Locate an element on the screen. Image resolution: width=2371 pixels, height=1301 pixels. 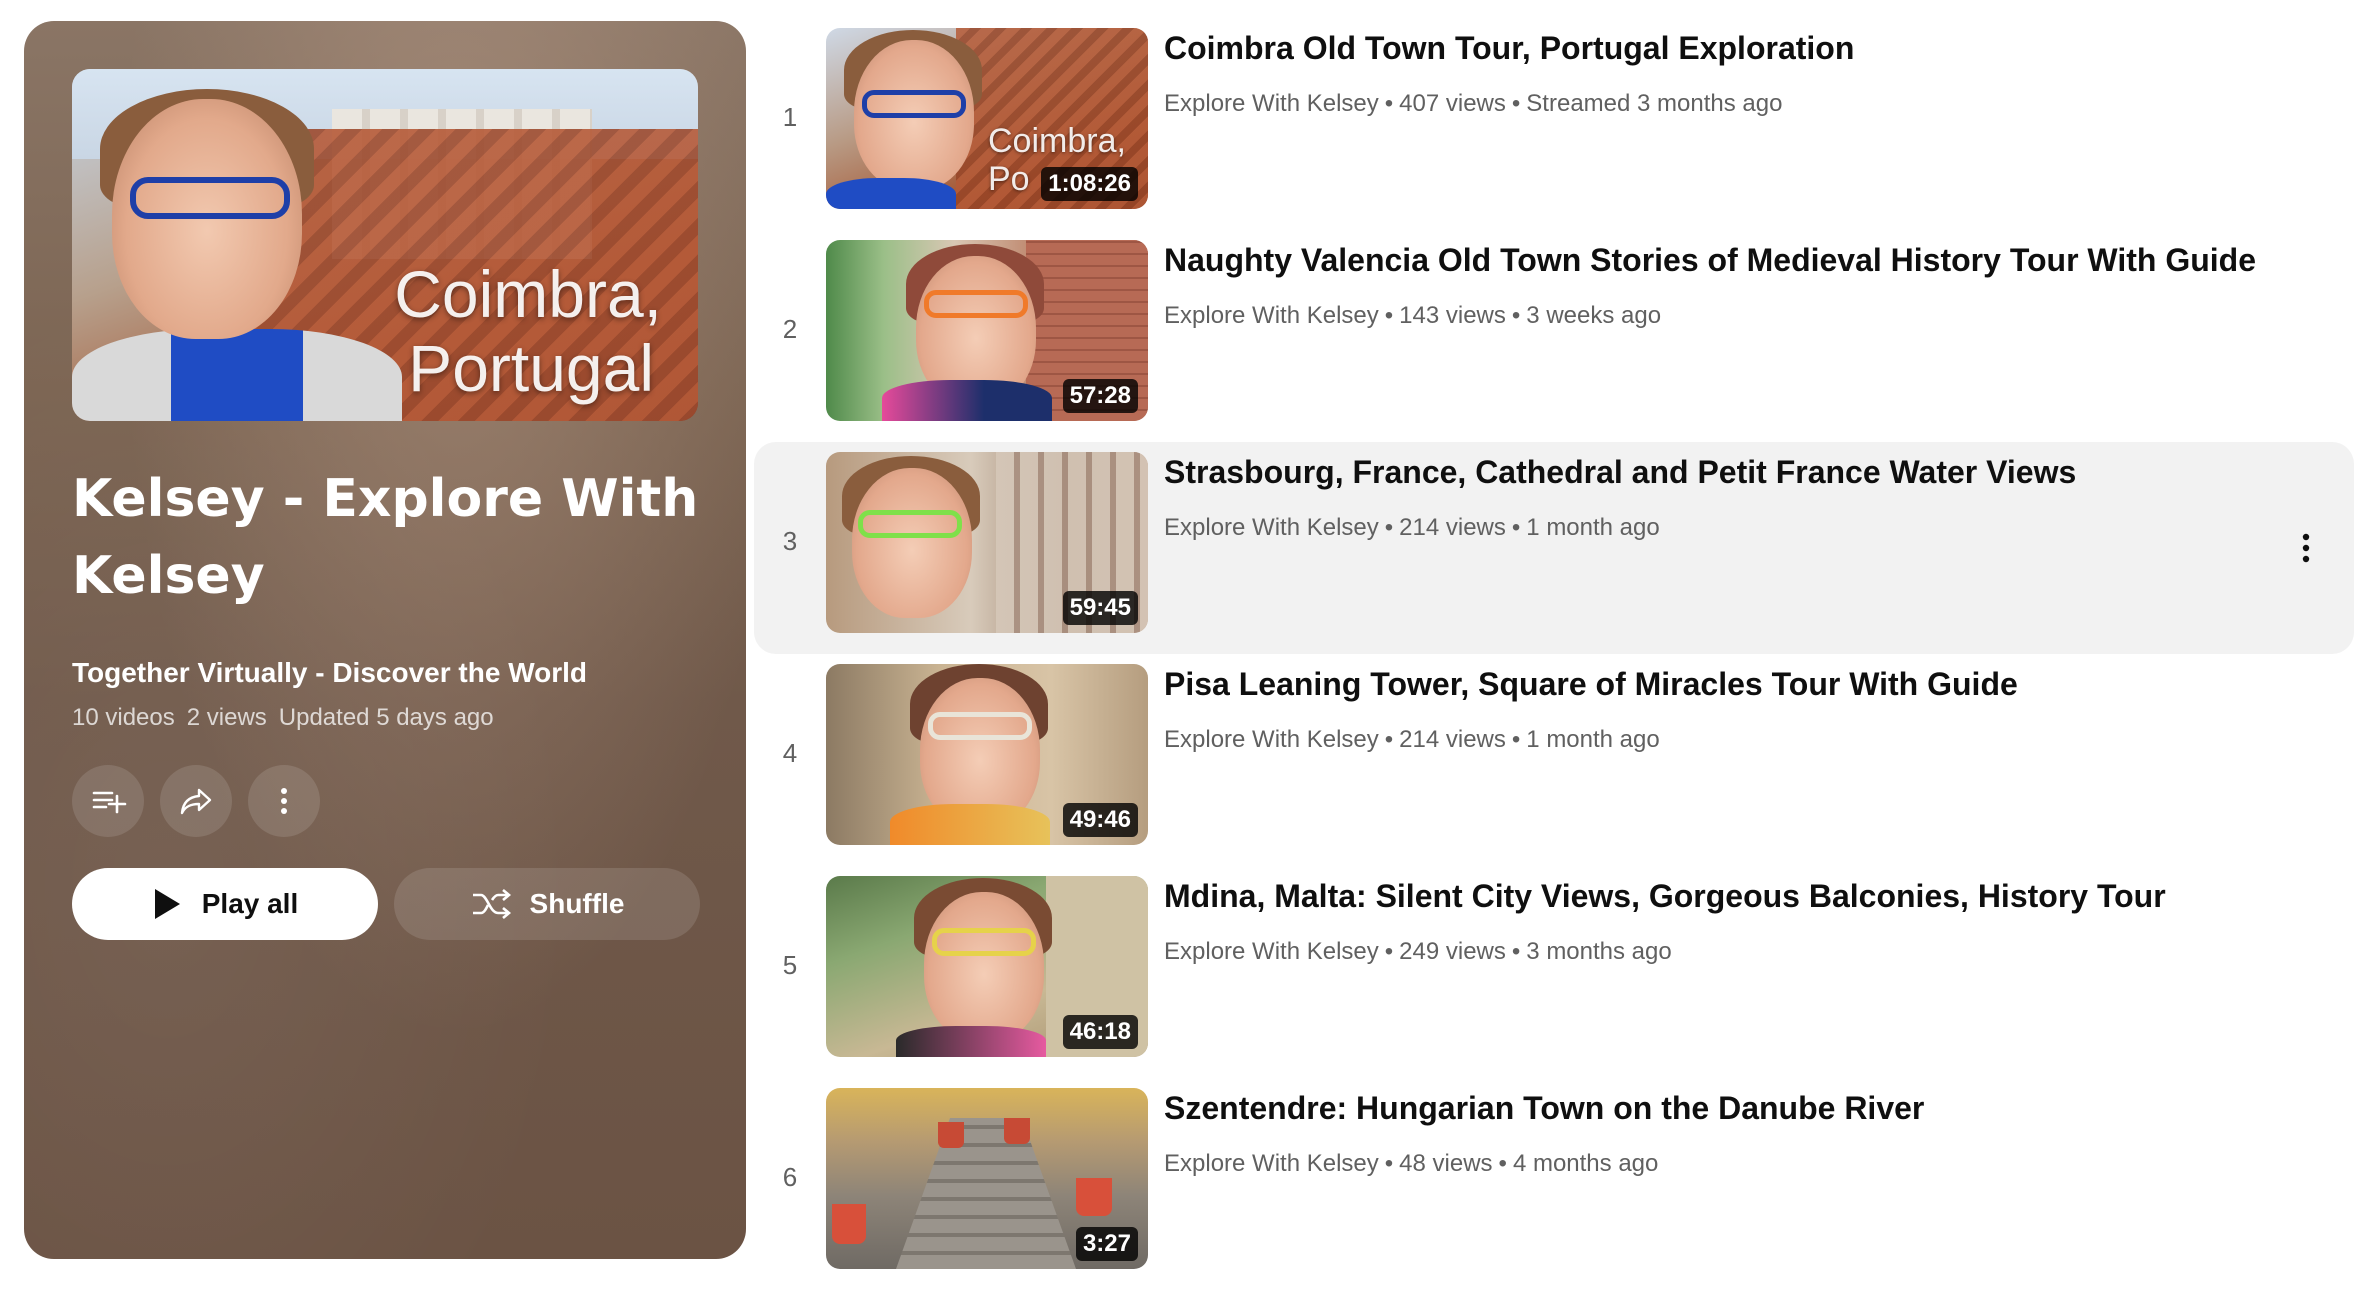
duration-badge: 3:27 is located at coordinates (1106, 1244).